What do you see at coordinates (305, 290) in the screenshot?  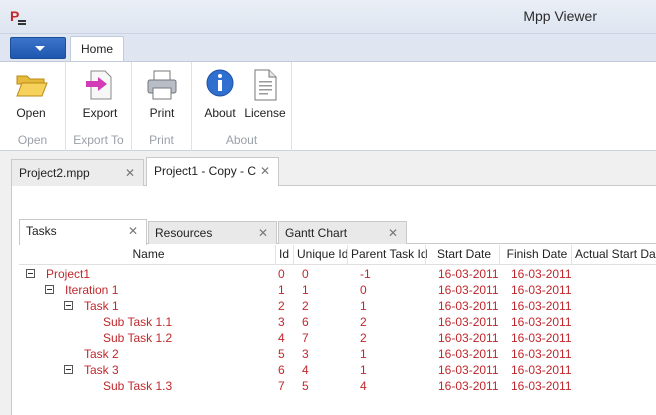 I see `cell-unique-id: 1` at bounding box center [305, 290].